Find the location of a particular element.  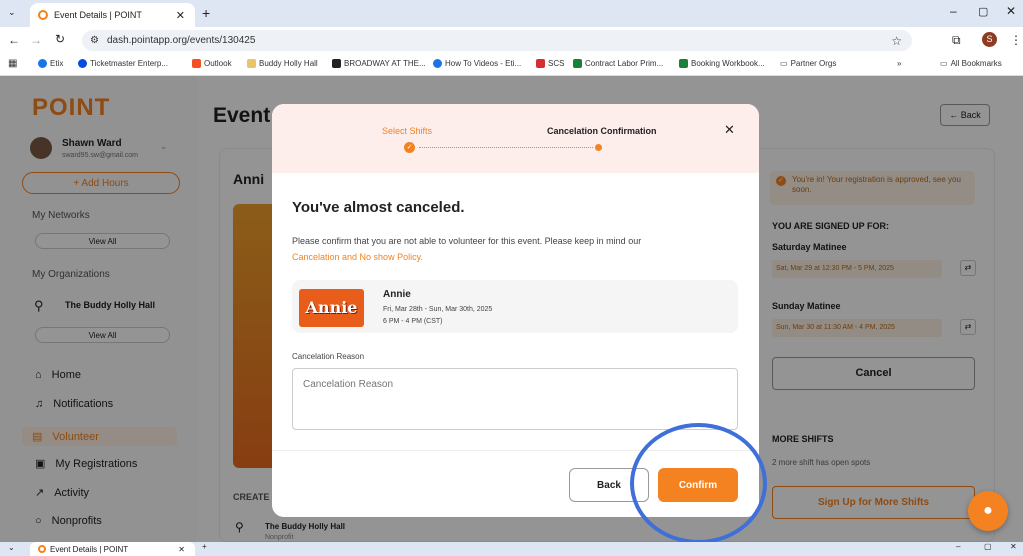

back-arrow-icon: ← is located at coordinates (14, 40).